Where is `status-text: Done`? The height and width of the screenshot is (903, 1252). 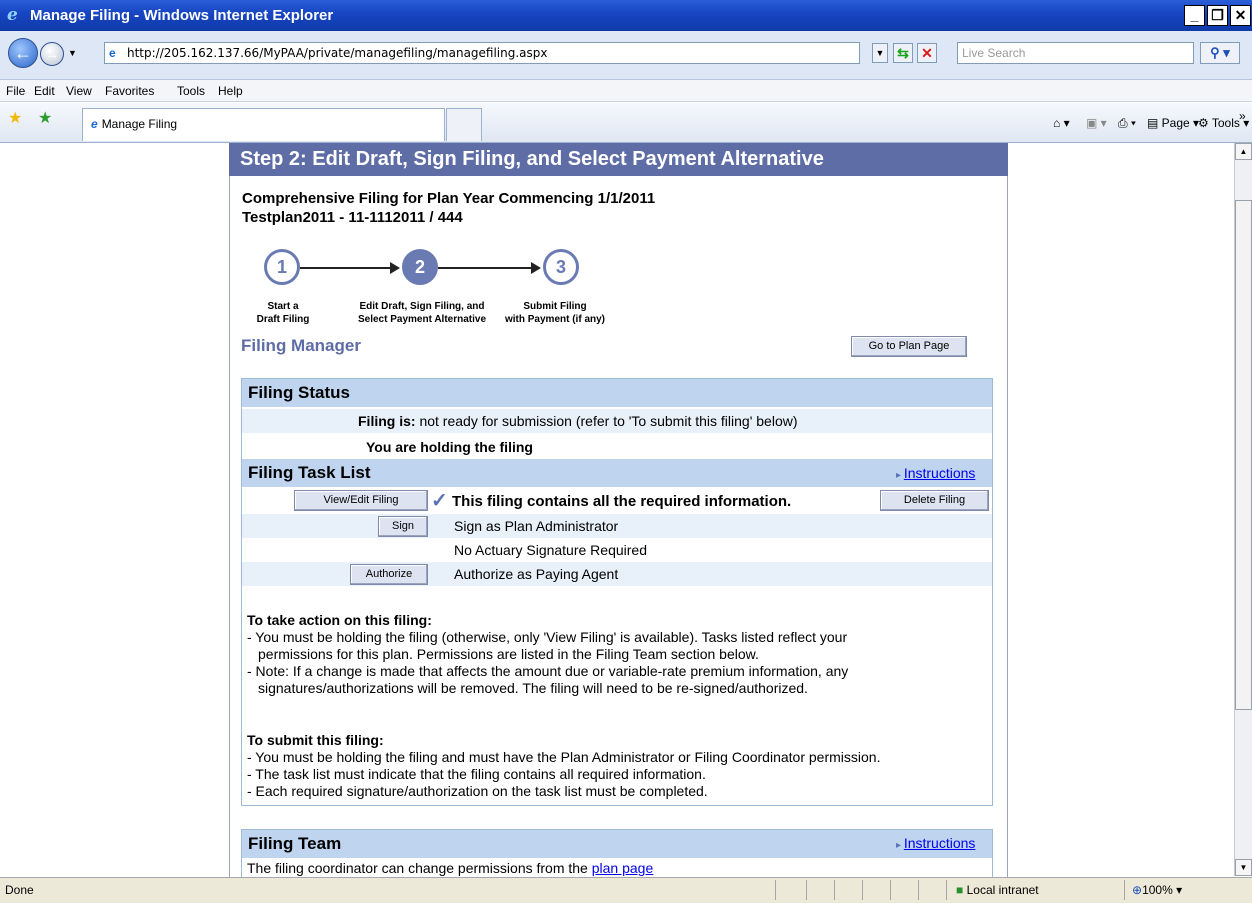 status-text: Done is located at coordinates (19, 890).